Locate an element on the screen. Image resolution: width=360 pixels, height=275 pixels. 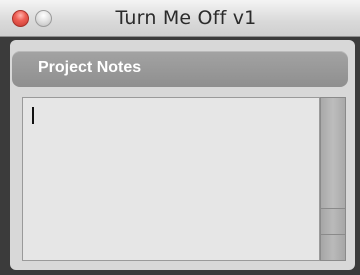
panel-title: Project Notes is located at coordinates (90, 67).